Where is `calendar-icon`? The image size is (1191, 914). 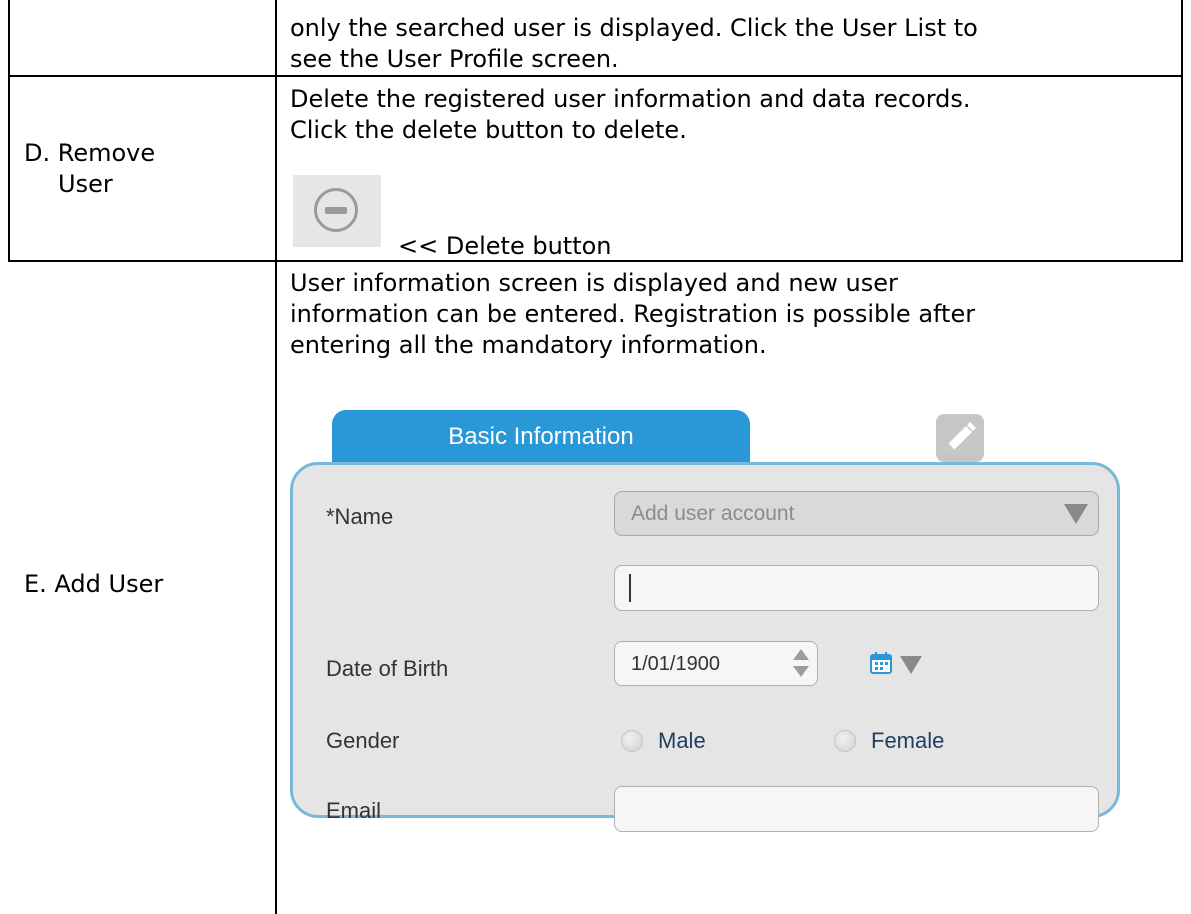
calendar-icon is located at coordinates (881, 663).